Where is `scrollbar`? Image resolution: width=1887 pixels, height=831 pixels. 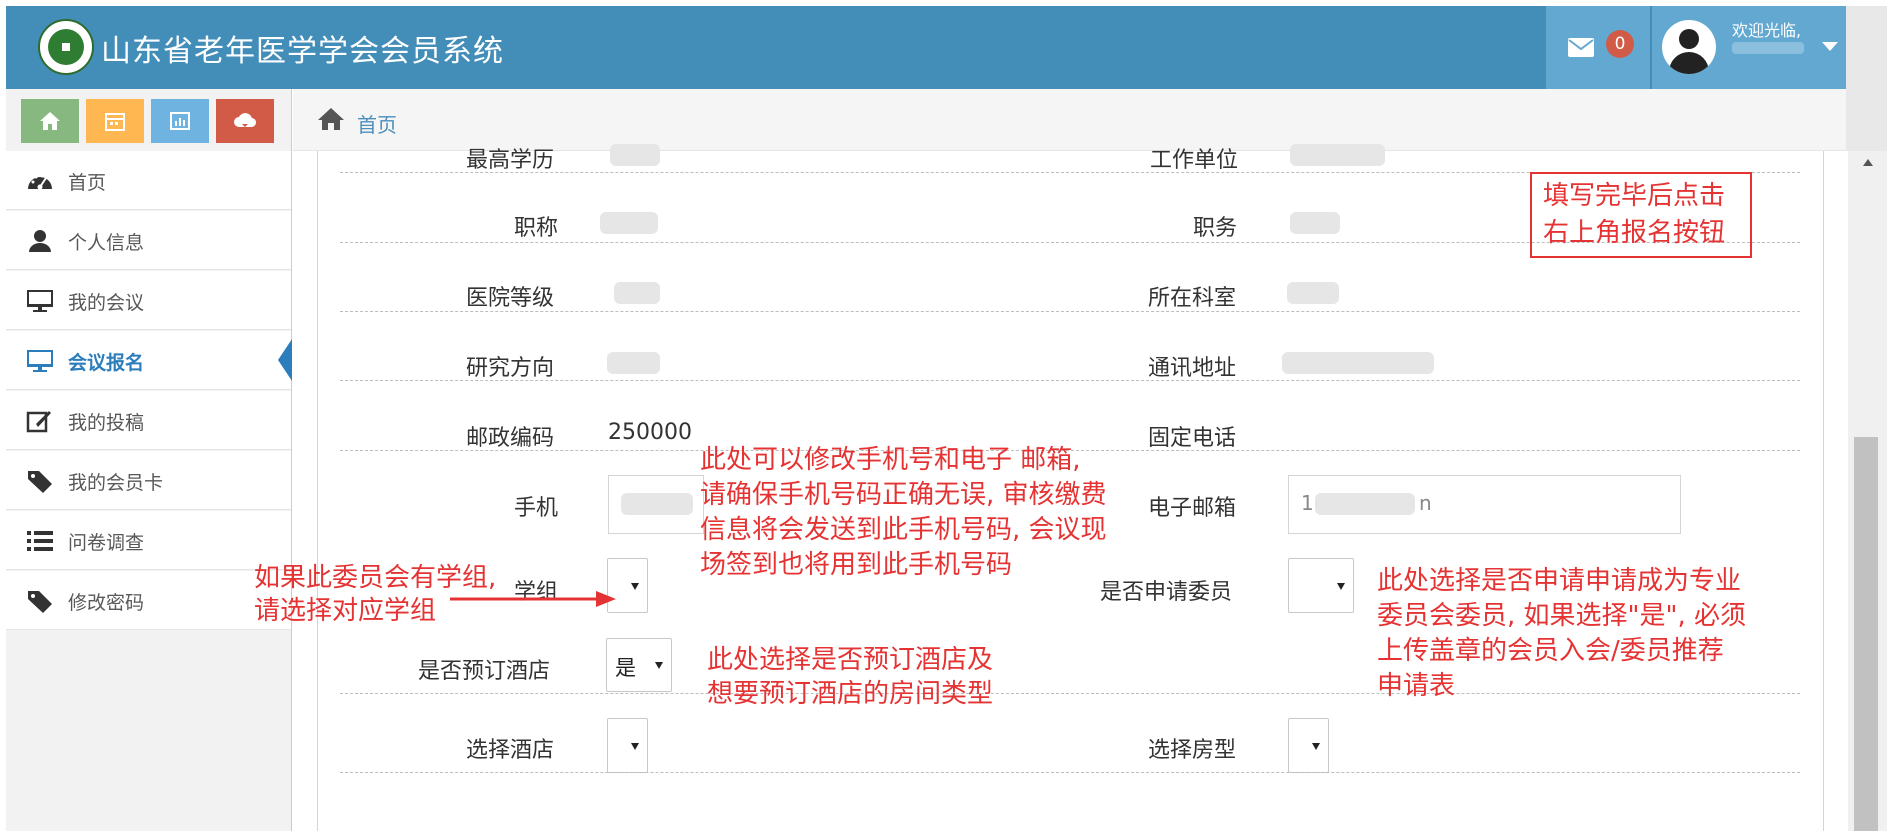 scrollbar is located at coordinates (1867, 491).